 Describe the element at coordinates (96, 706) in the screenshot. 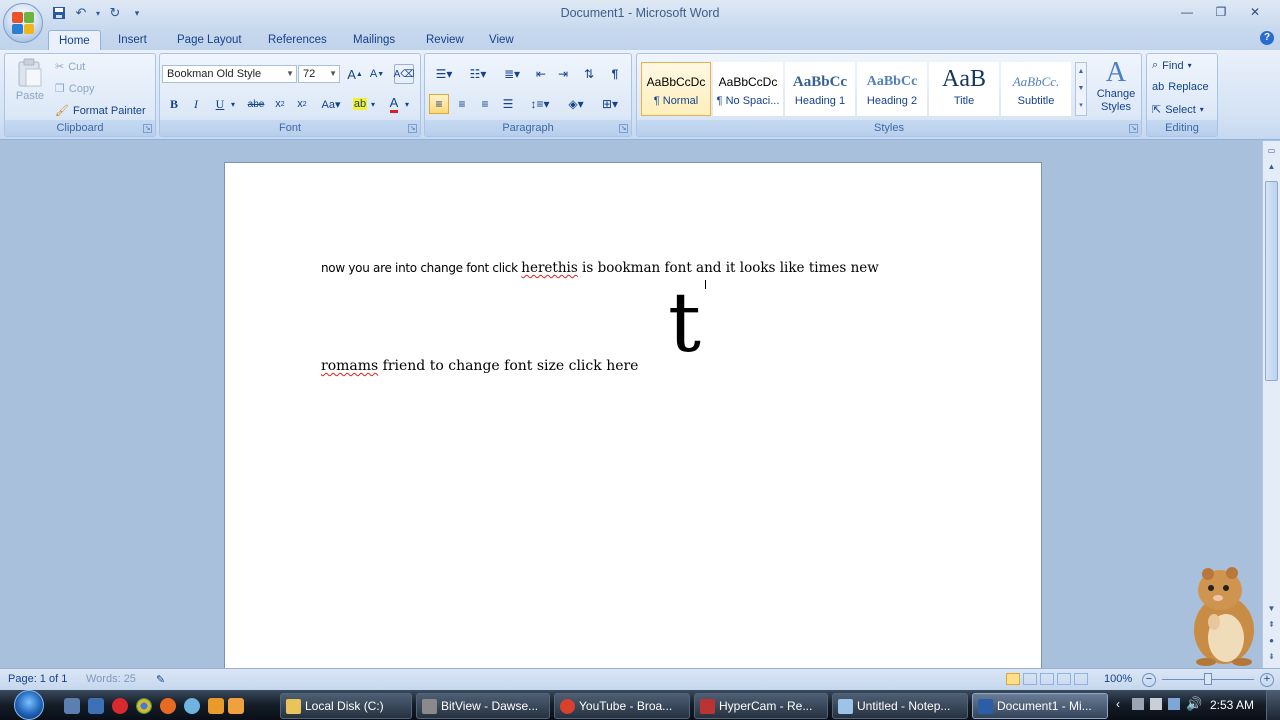

I see `window-switcher-icon` at that location.